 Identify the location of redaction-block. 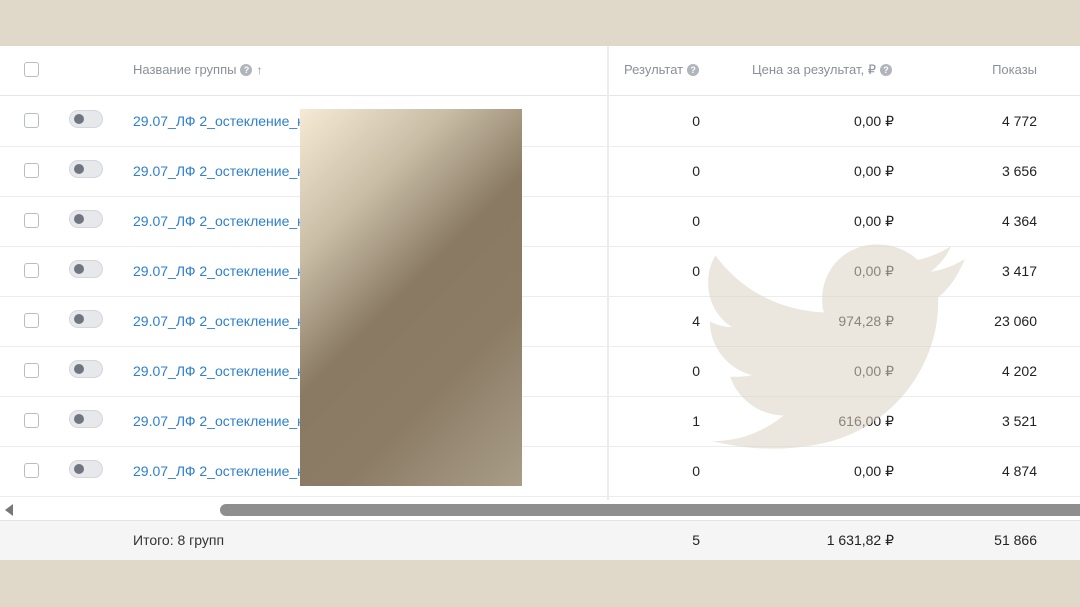
(411, 297).